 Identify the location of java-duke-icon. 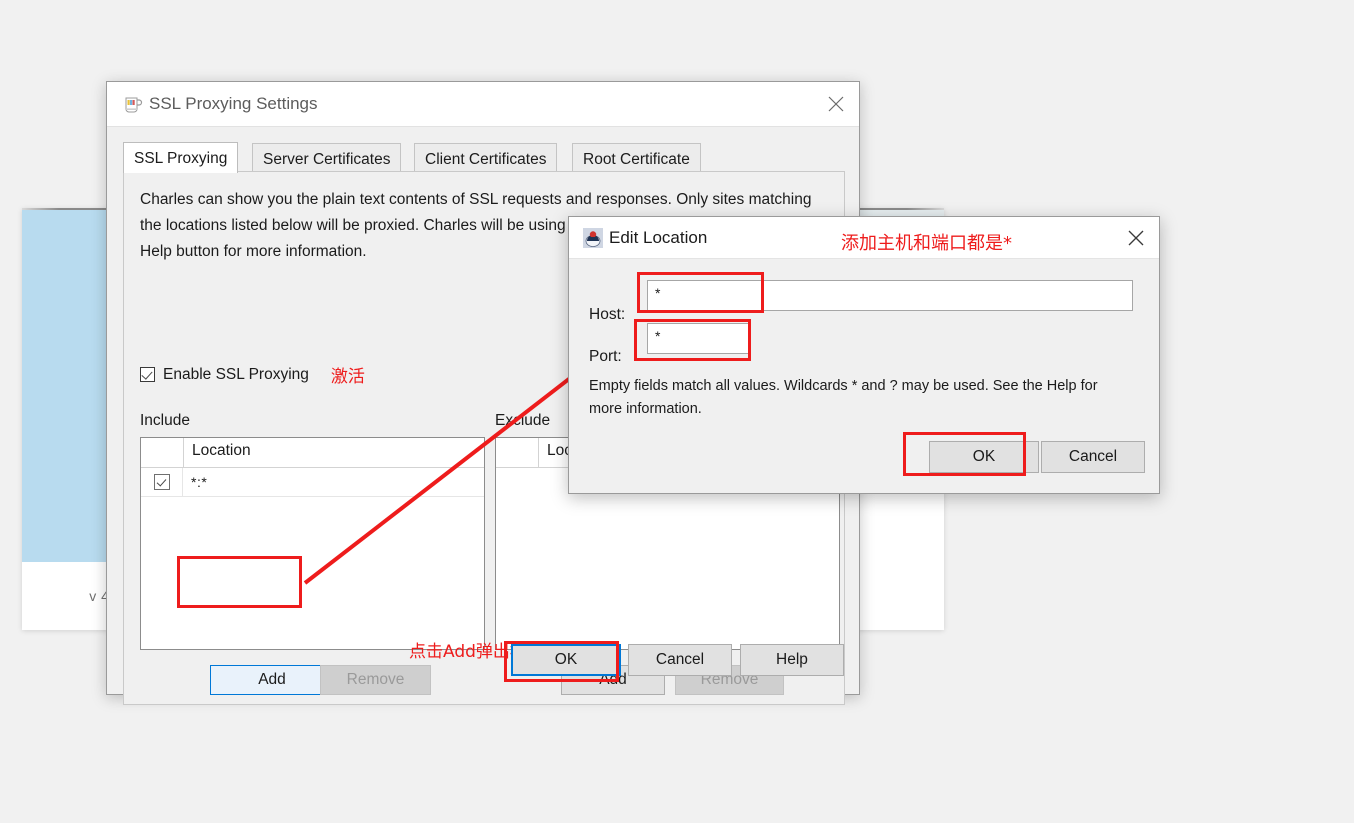
(593, 238).